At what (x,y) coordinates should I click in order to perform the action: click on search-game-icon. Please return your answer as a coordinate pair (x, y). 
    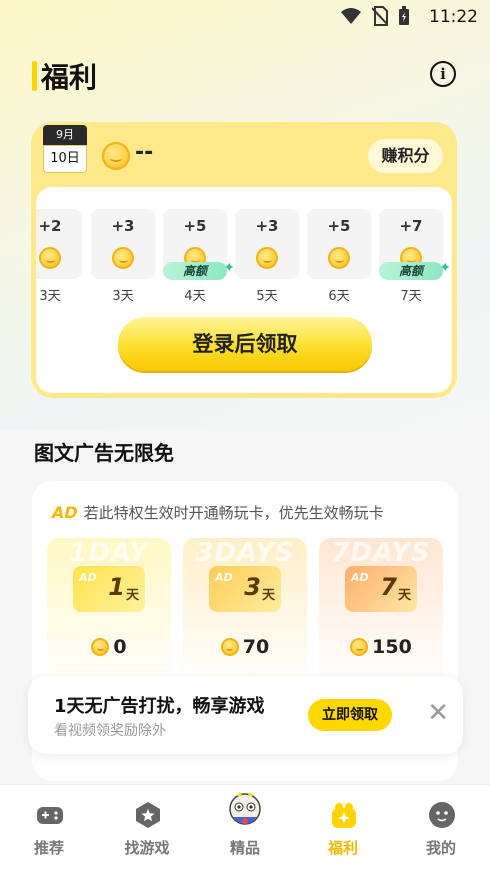
    Looking at the image, I should click on (148, 815).